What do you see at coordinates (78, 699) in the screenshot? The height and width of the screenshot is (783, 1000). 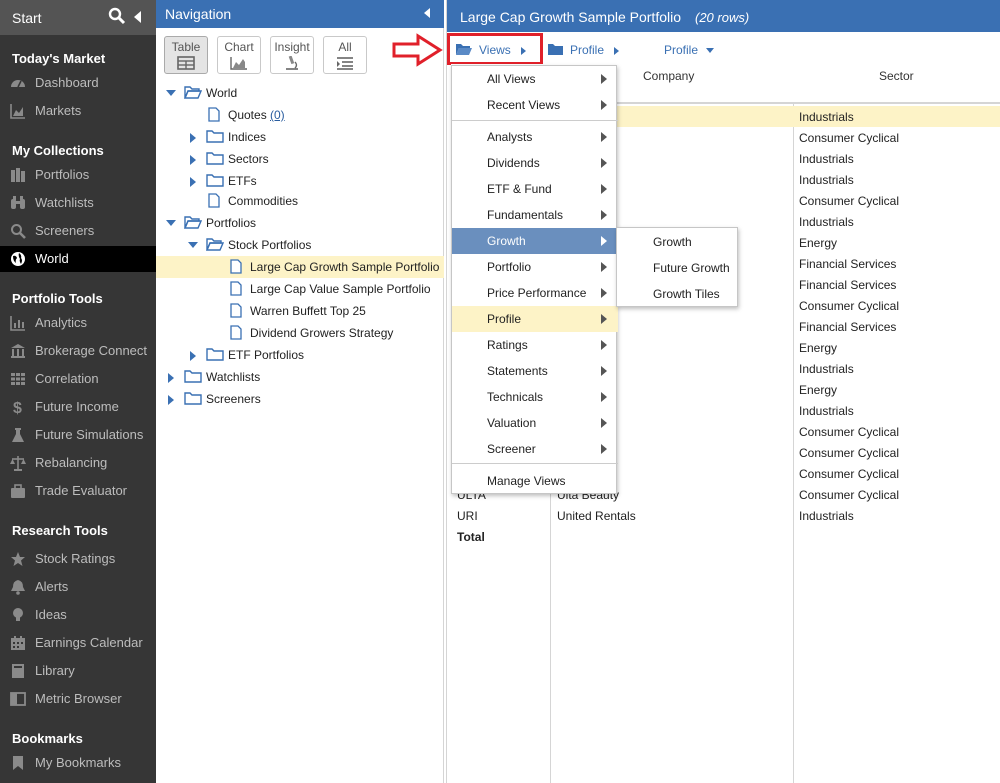 I see `sidebar-item-metric-browser: Metric Browser` at bounding box center [78, 699].